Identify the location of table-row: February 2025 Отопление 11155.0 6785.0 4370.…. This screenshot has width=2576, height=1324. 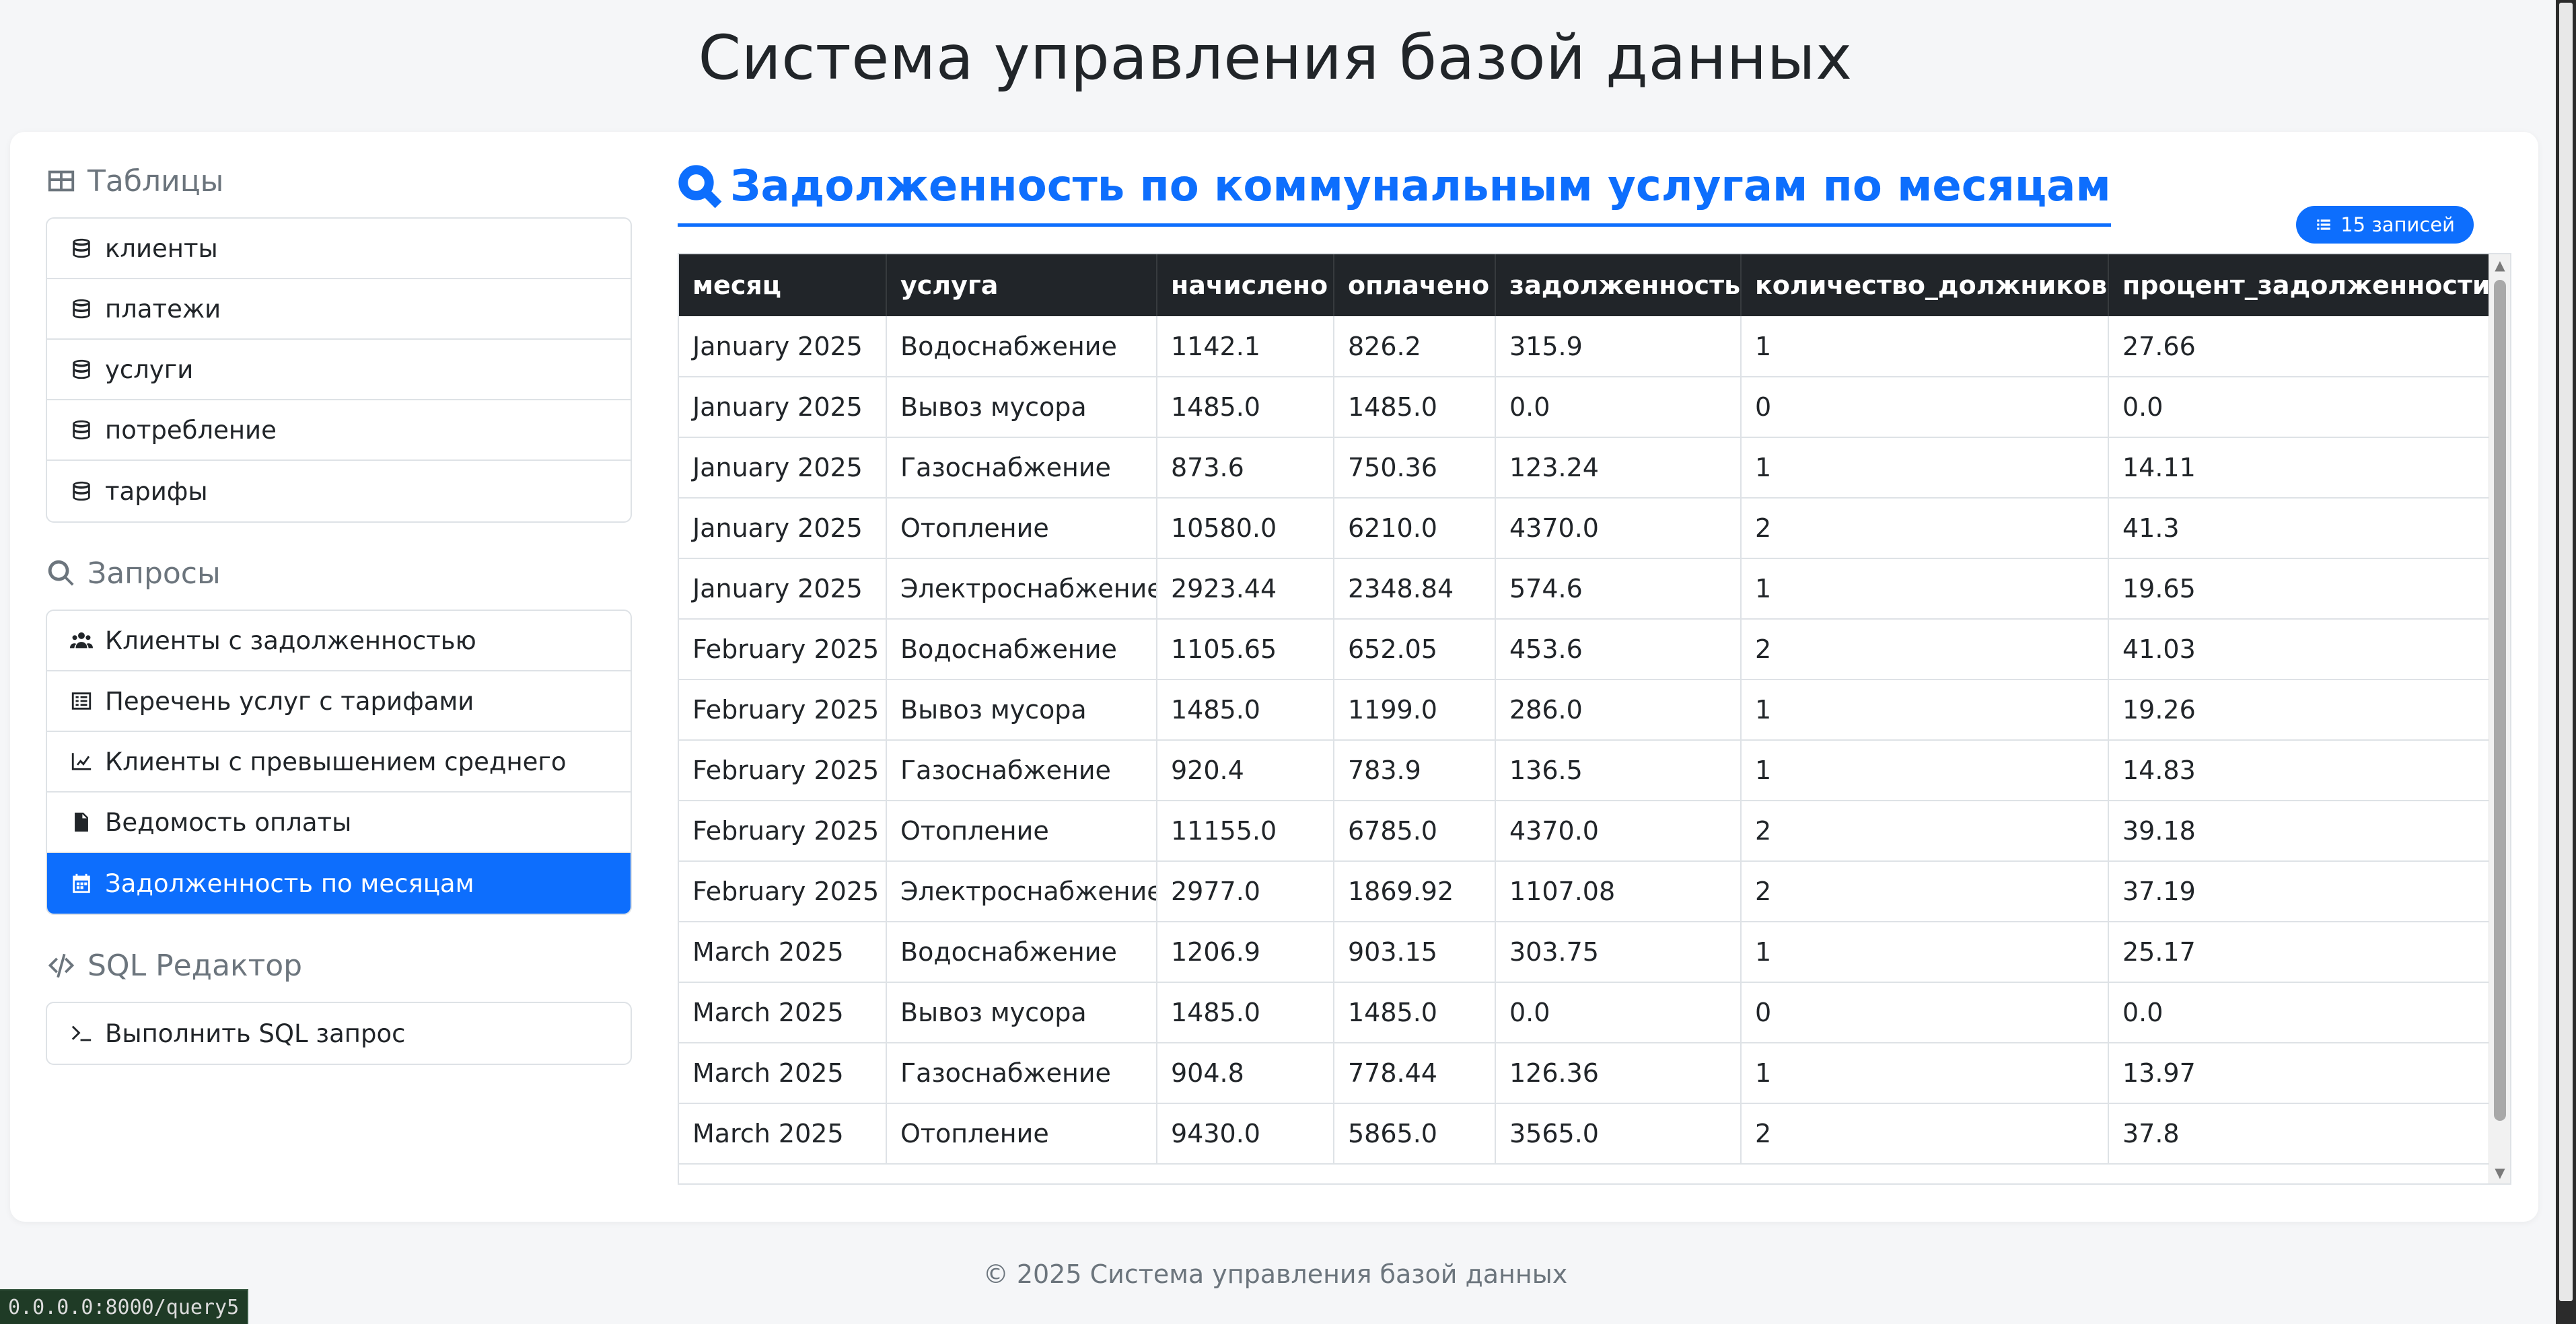
(1585, 831).